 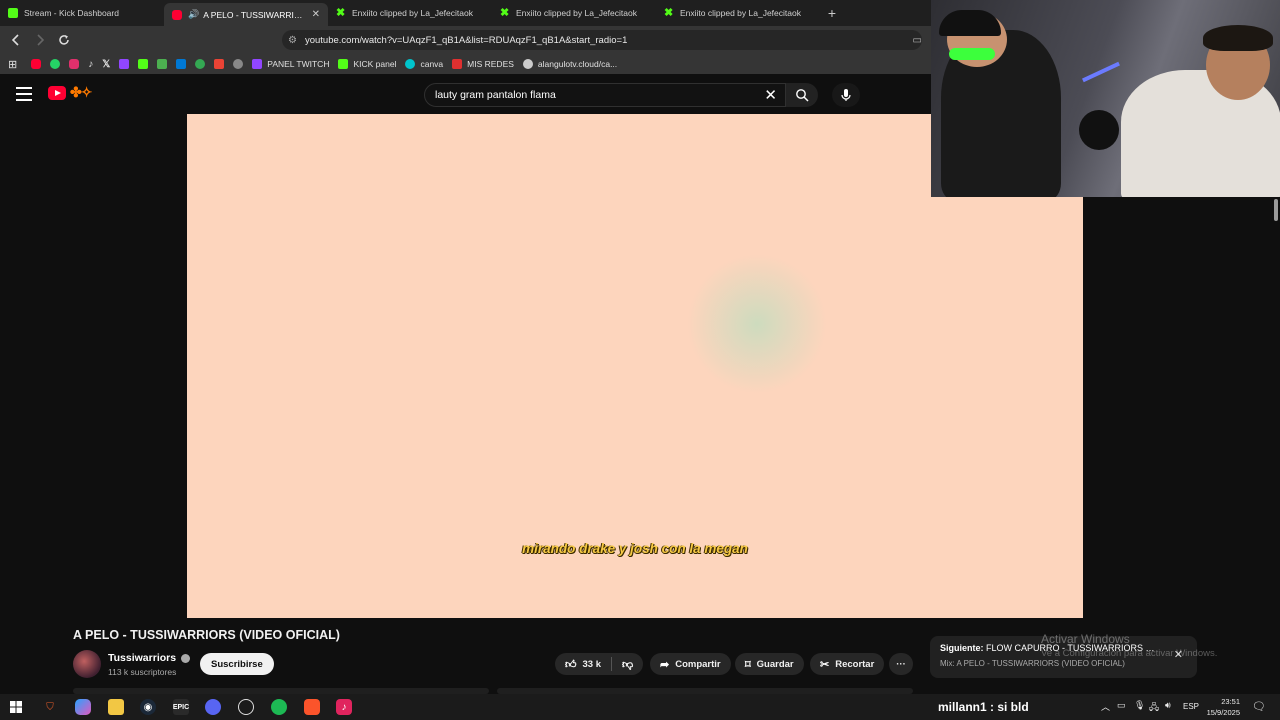 I want to click on youtube-logo-icon, so click(x=57, y=93).